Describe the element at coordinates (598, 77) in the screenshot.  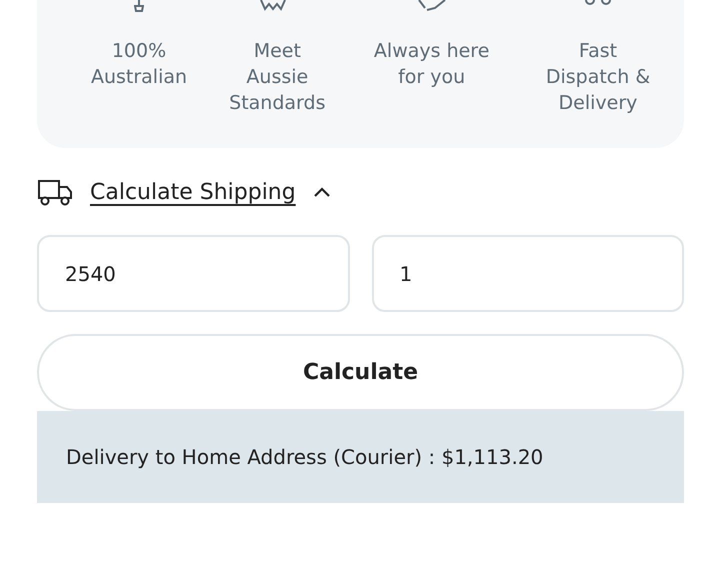
I see `feature-label: Fast Dispatch & Delivery` at that location.